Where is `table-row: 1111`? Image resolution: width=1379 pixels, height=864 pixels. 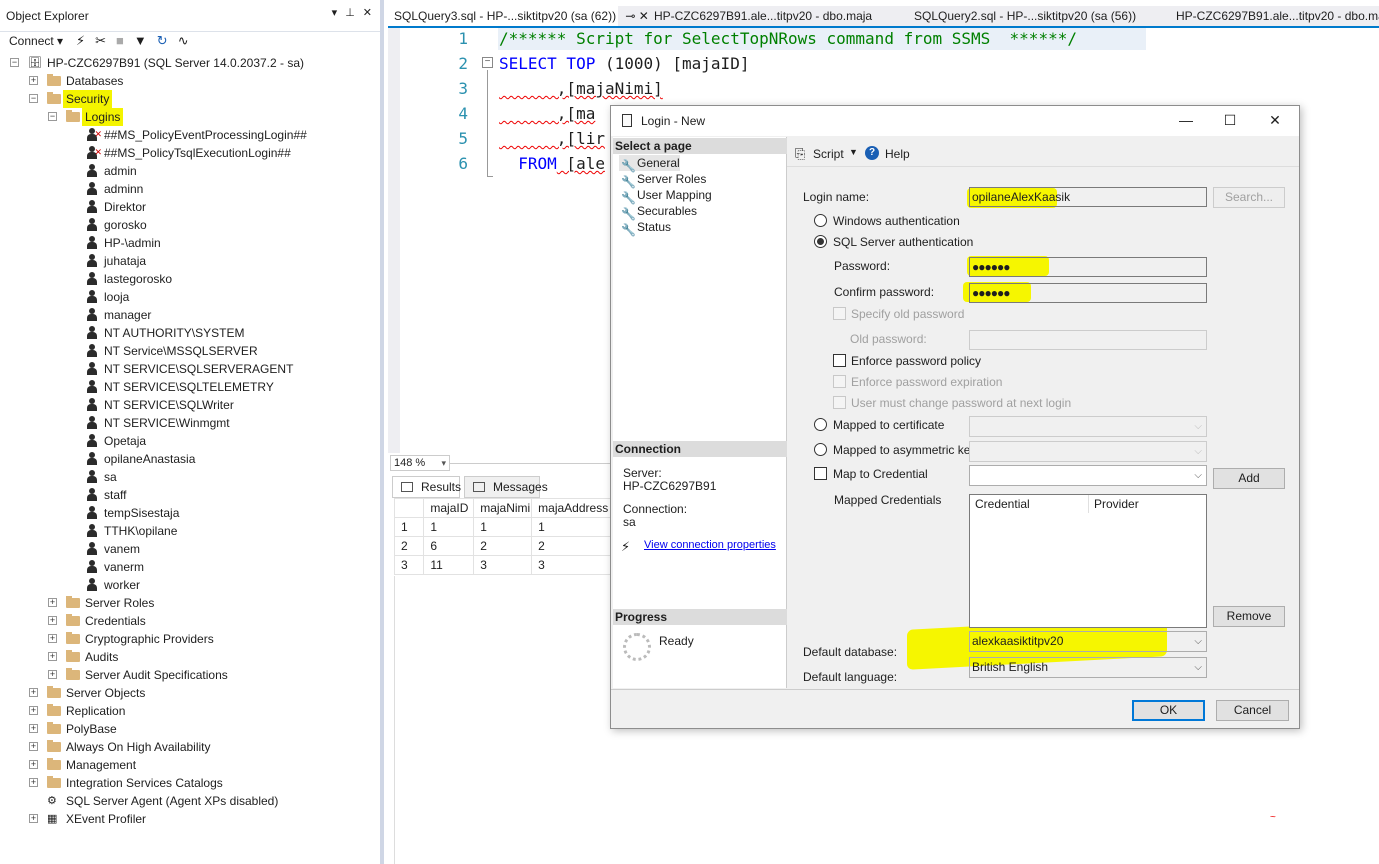 table-row: 1111 is located at coordinates (503, 527).